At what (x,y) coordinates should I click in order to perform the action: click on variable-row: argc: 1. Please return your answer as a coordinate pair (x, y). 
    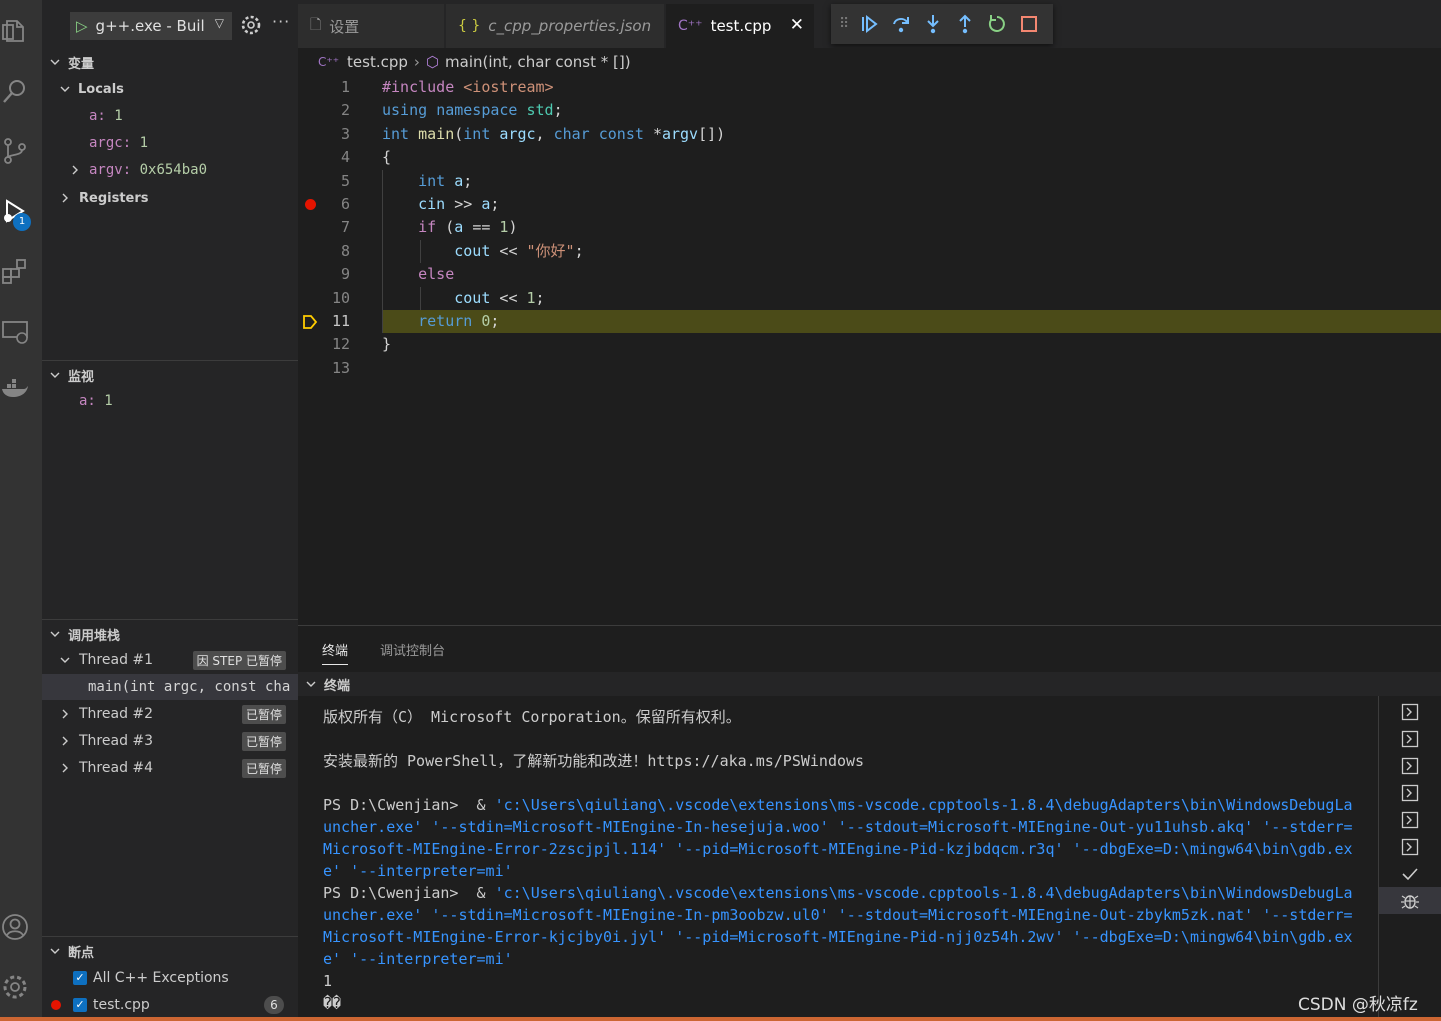
    Looking at the image, I should click on (170, 143).